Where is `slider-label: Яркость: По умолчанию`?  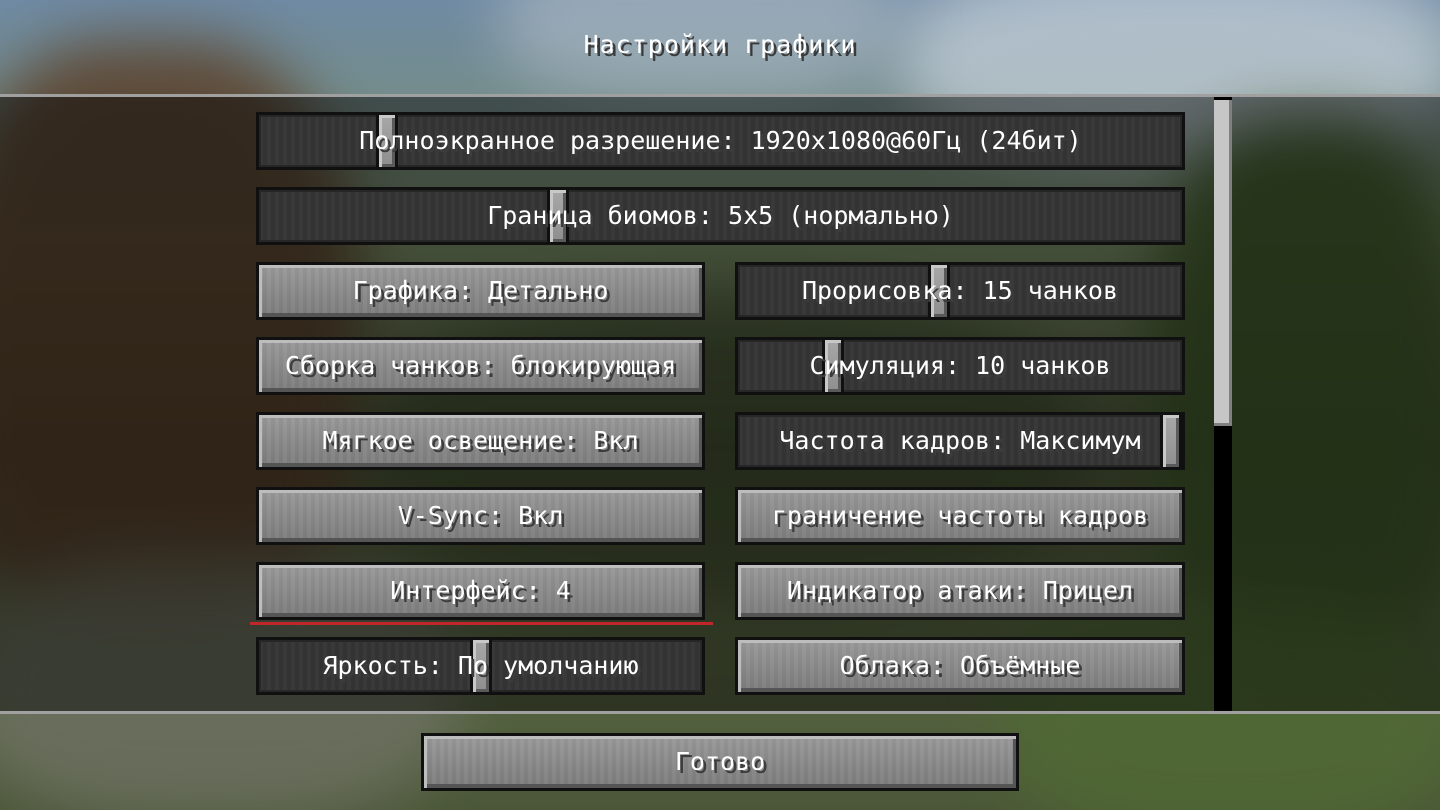 slider-label: Яркость: По умолчанию is located at coordinates (480, 665).